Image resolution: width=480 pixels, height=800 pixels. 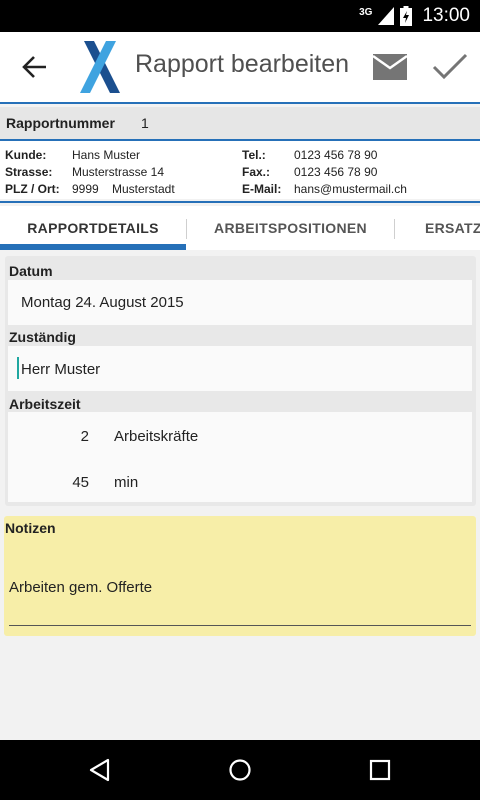 What do you see at coordinates (145, 123) in the screenshot?
I see `report-number-value: 1` at bounding box center [145, 123].